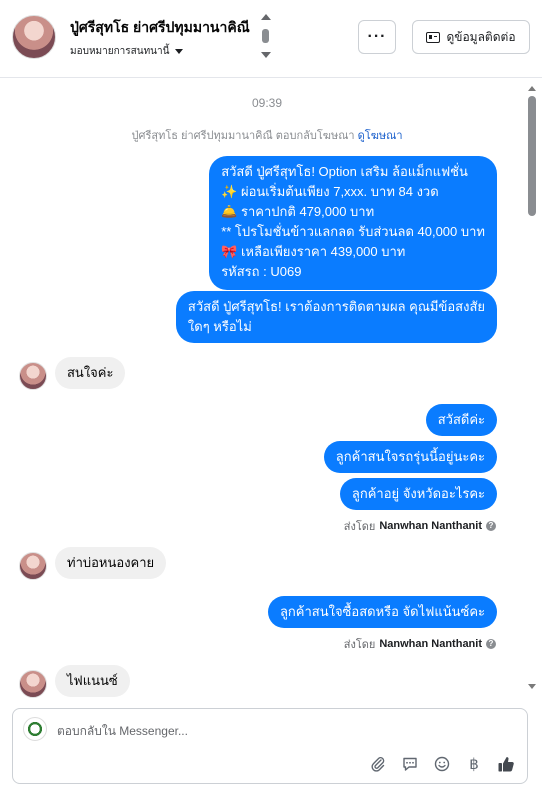 The image size is (542, 790). I want to click on outgoing-message: ลูกค้าสนใจรถรุ่นนี้อยู่นะคะ, so click(410, 457).